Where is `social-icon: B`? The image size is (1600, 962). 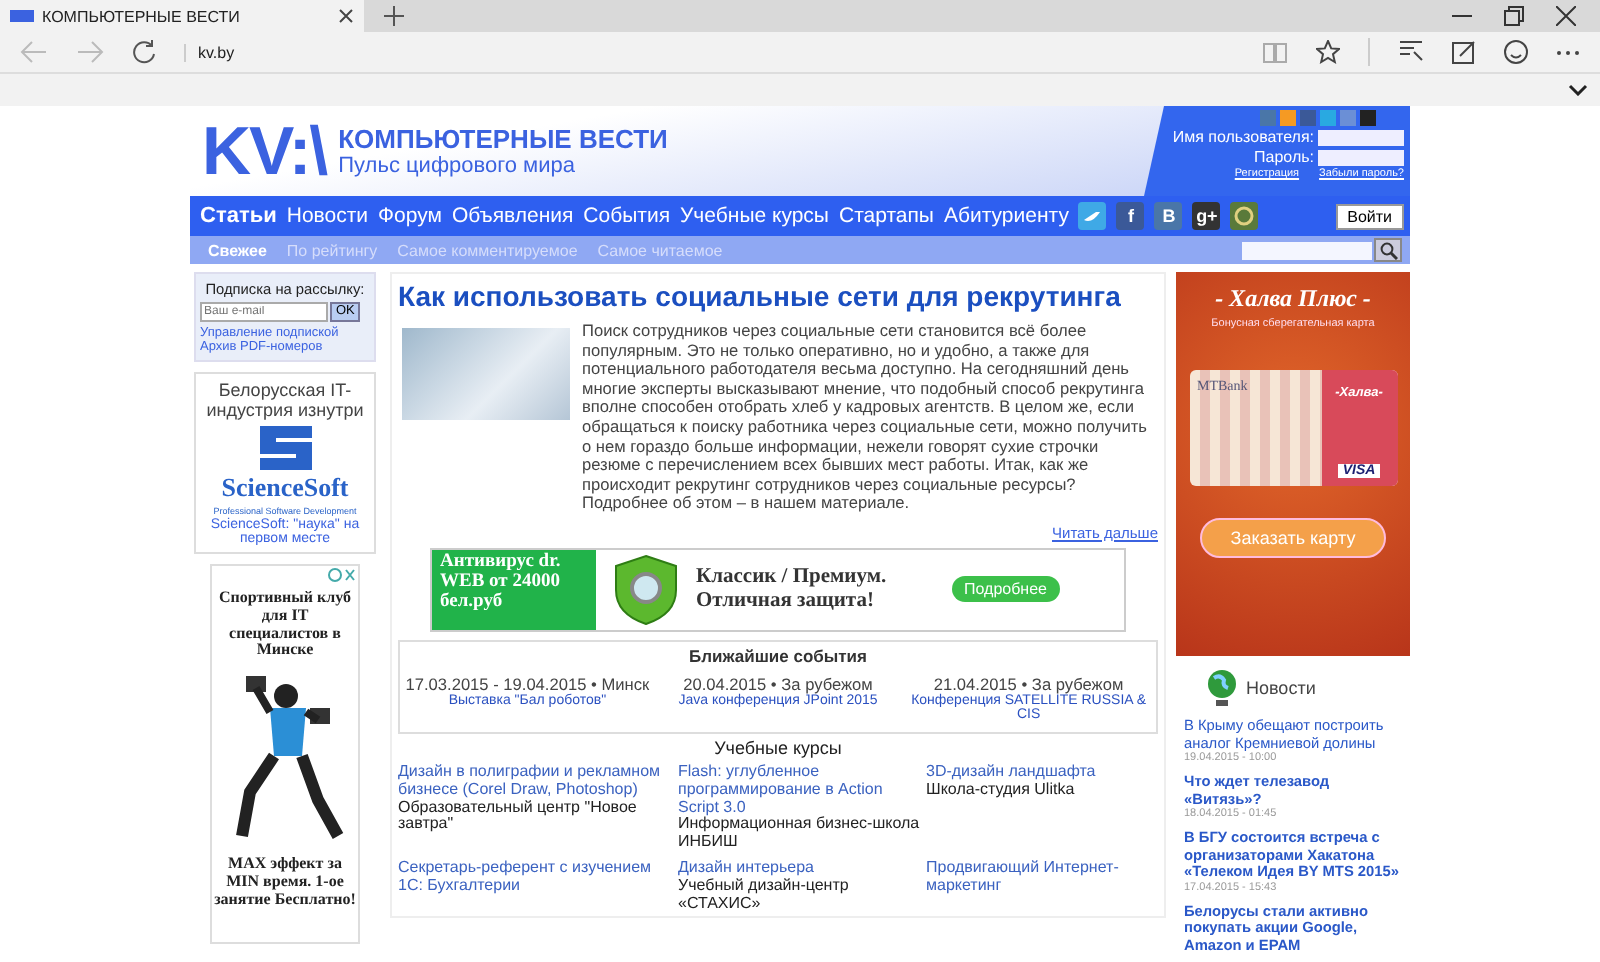
social-icon: B is located at coordinates (1168, 216).